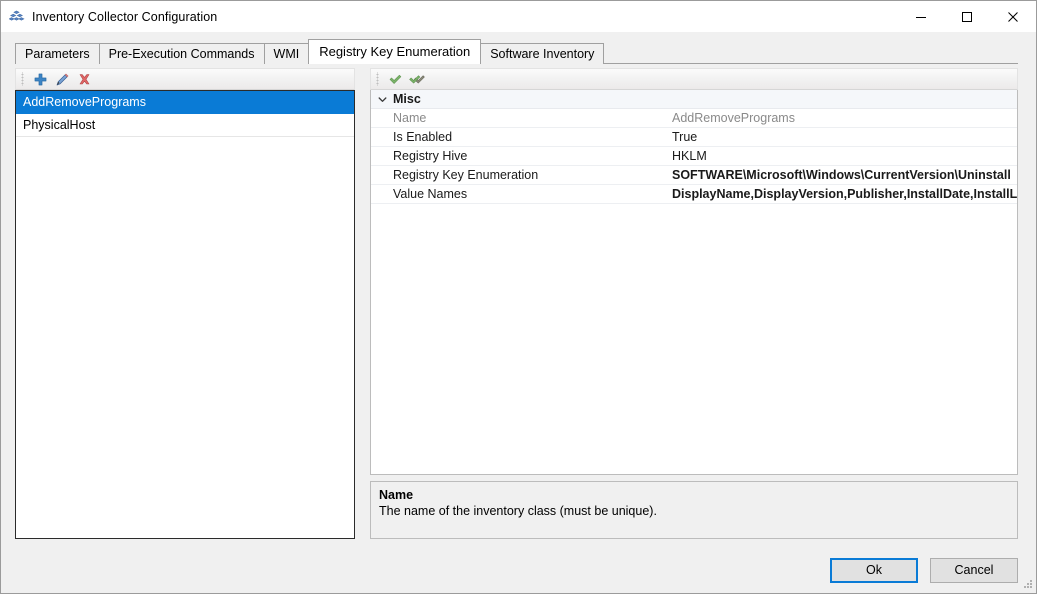 The height and width of the screenshot is (594, 1037). I want to click on cancel-button: Cancel, so click(974, 570).